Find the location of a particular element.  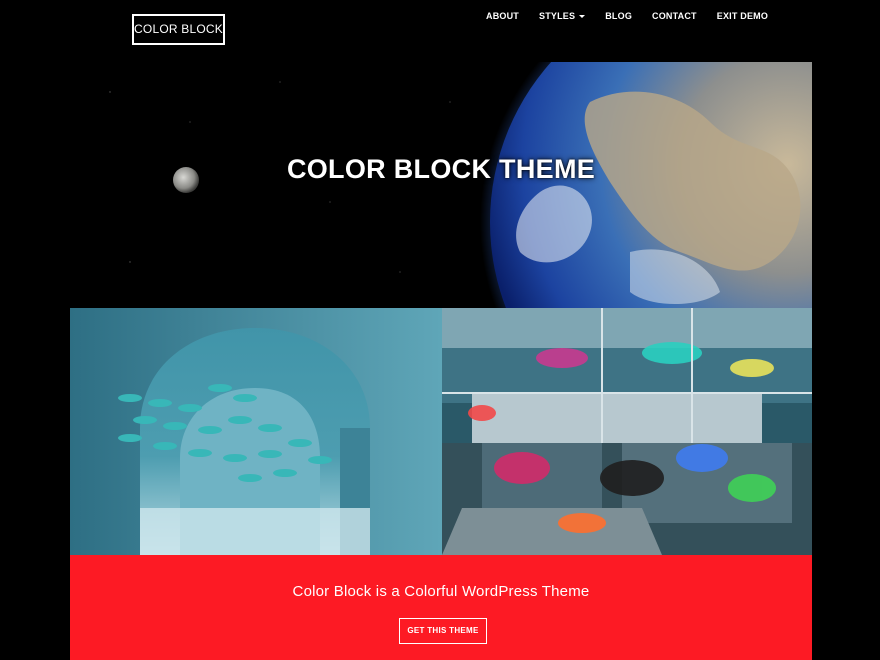

nav-item-label: EXIT DEMO is located at coordinates (742, 16).